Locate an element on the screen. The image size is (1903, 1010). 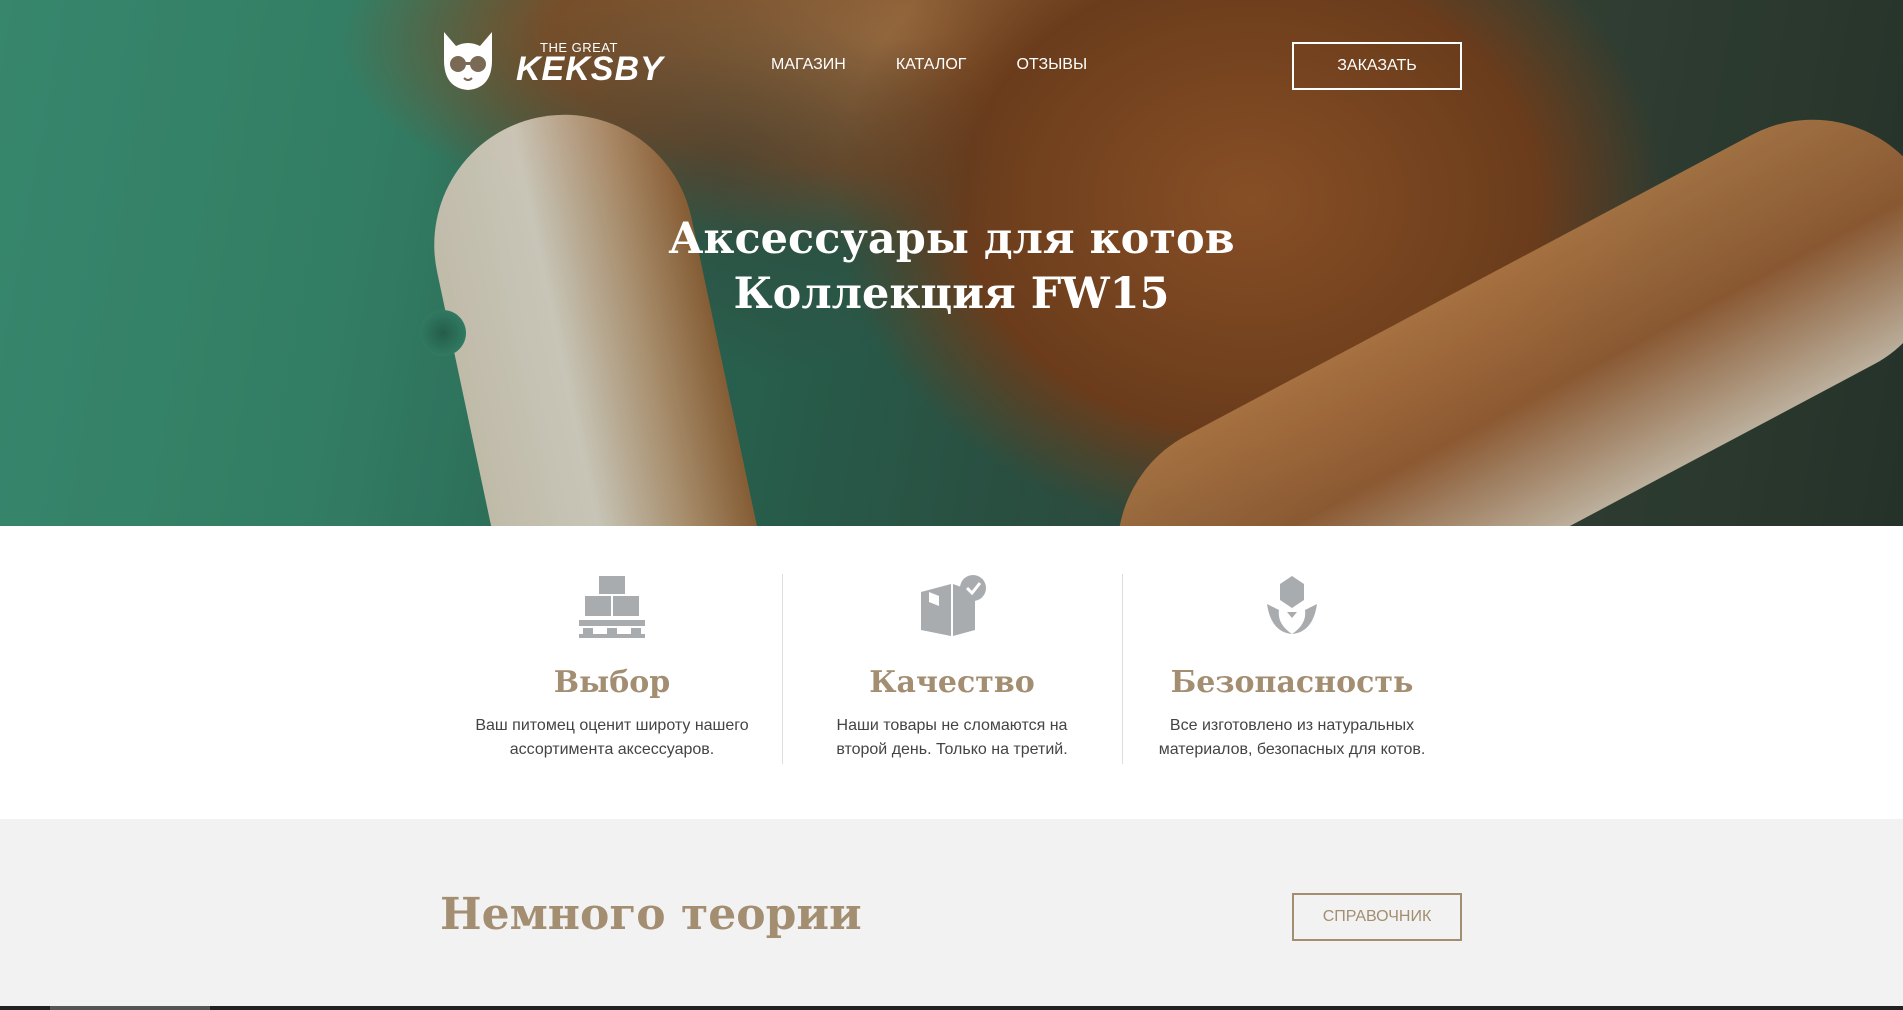
site-logo: THE GREAT KEKSBY is located at coordinates (551, 63).